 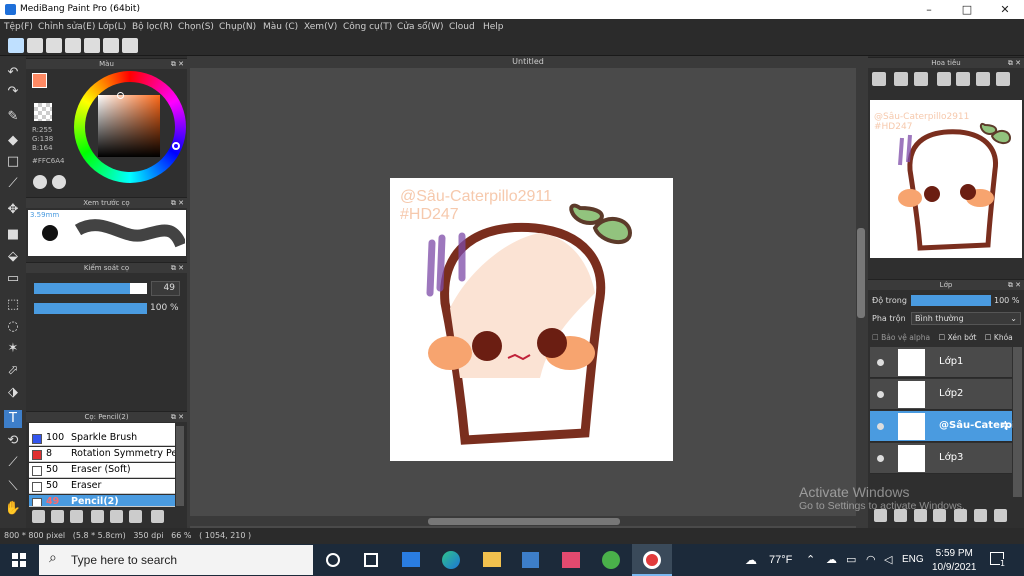 What do you see at coordinates (888, 559) in the screenshot?
I see `volume-icon: ◁` at bounding box center [888, 559].